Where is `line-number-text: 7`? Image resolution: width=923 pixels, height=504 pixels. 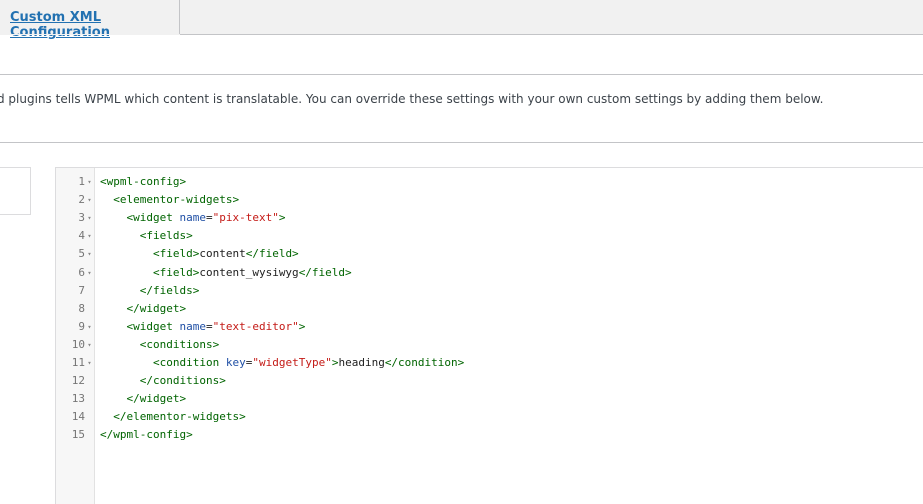 line-number-text: 7 is located at coordinates (81, 290).